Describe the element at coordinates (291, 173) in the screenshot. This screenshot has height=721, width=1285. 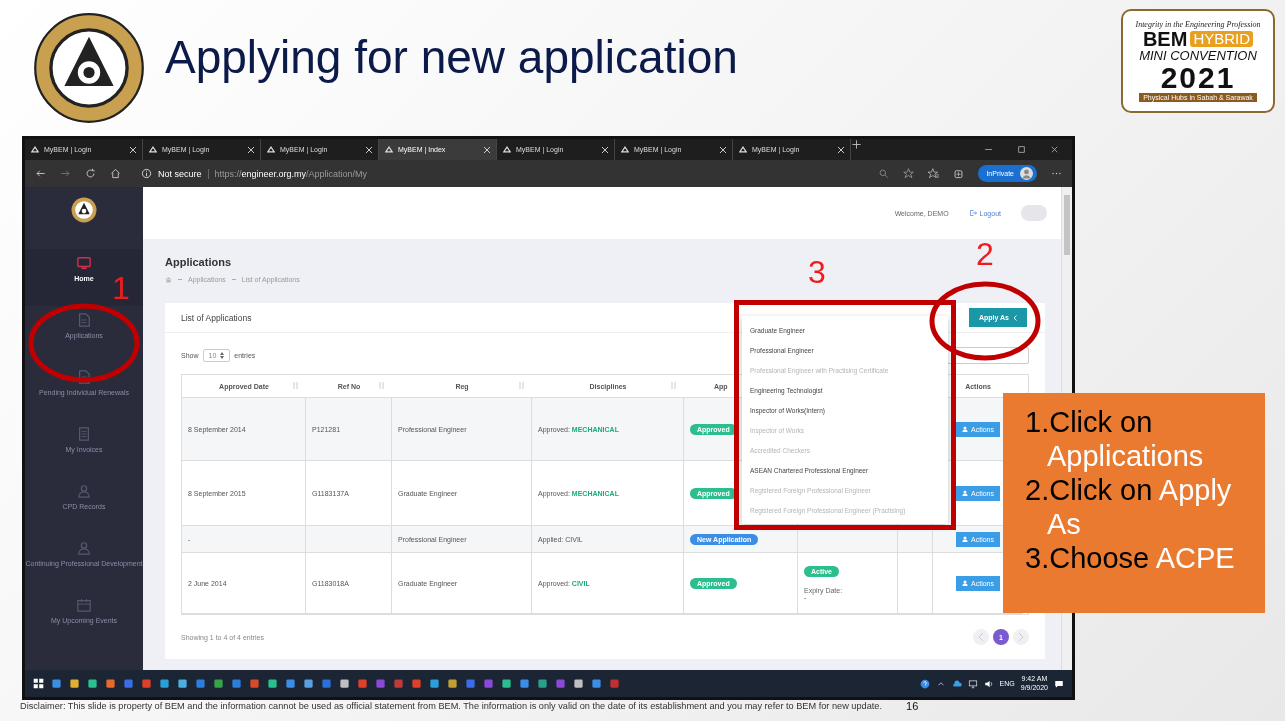
I see `address-field: https://engineer.org.my/Application/My` at that location.